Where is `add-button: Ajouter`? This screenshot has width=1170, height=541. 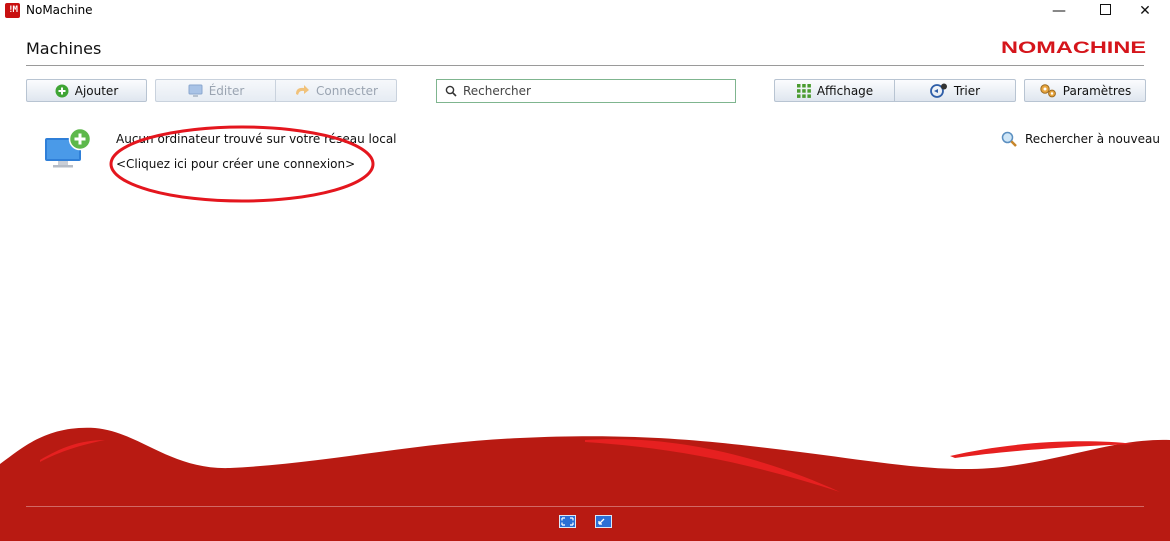
add-button: Ajouter is located at coordinates (86, 90).